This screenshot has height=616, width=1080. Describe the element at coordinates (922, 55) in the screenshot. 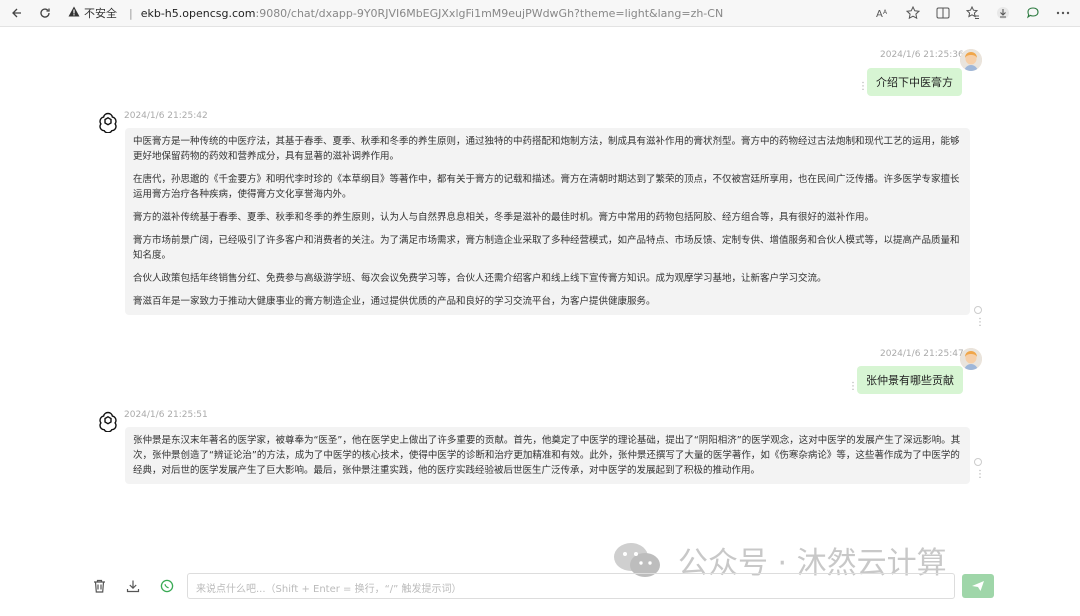

I see `message-timestamp: 2024/1/6 21:25:36` at that location.